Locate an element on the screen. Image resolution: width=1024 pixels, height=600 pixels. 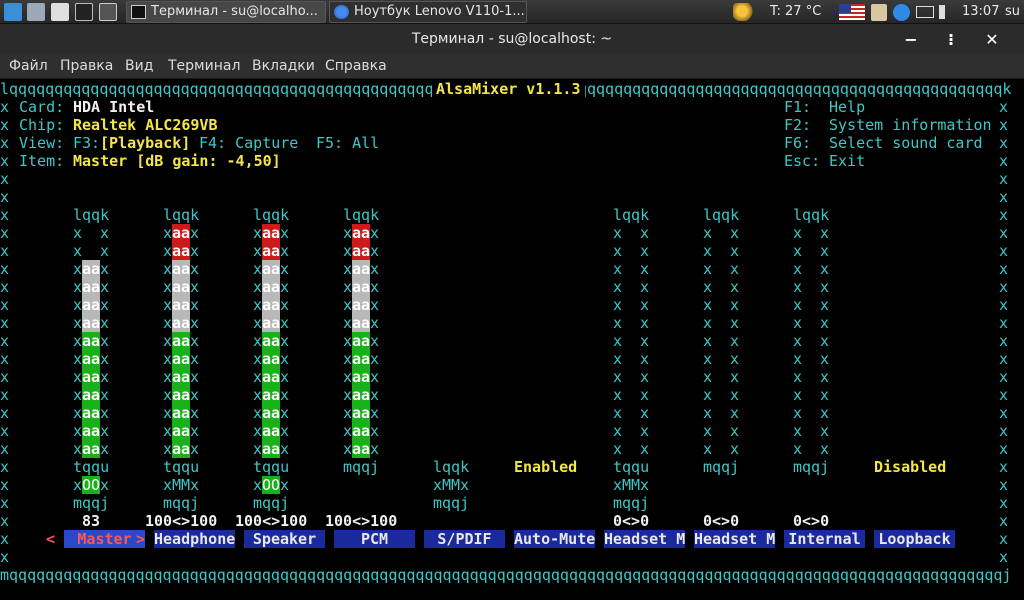
clock: 13:07 is located at coordinates (980, 12).